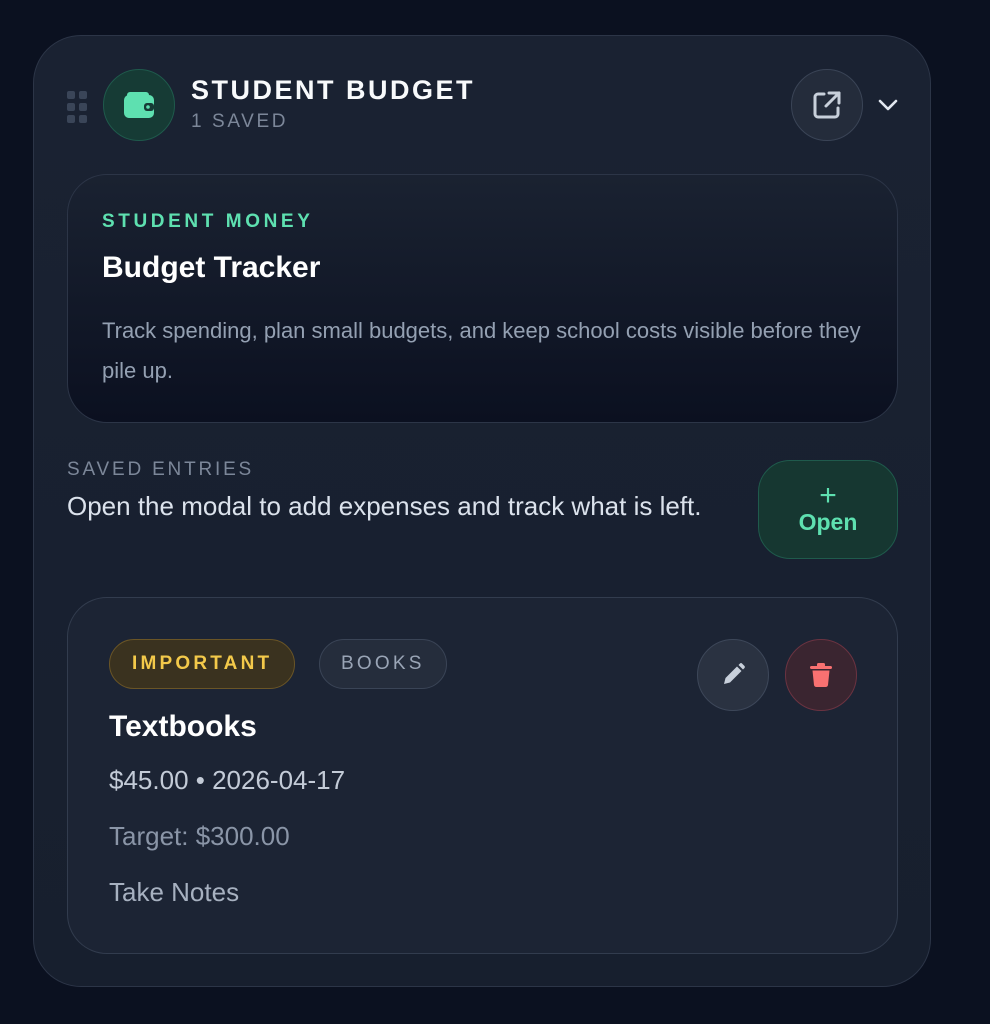 The image size is (990, 1024). Describe the element at coordinates (828, 522) in the screenshot. I see `open-button-label: Open` at that location.